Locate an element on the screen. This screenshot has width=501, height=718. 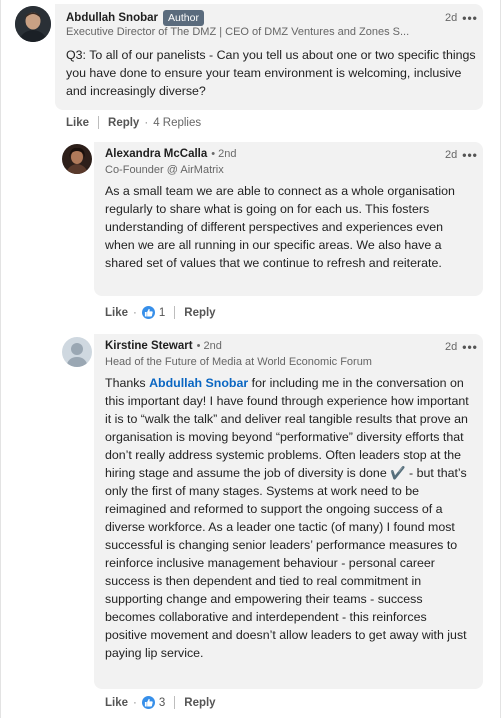
avatar-abdullah-snobar is located at coordinates (33, 24).